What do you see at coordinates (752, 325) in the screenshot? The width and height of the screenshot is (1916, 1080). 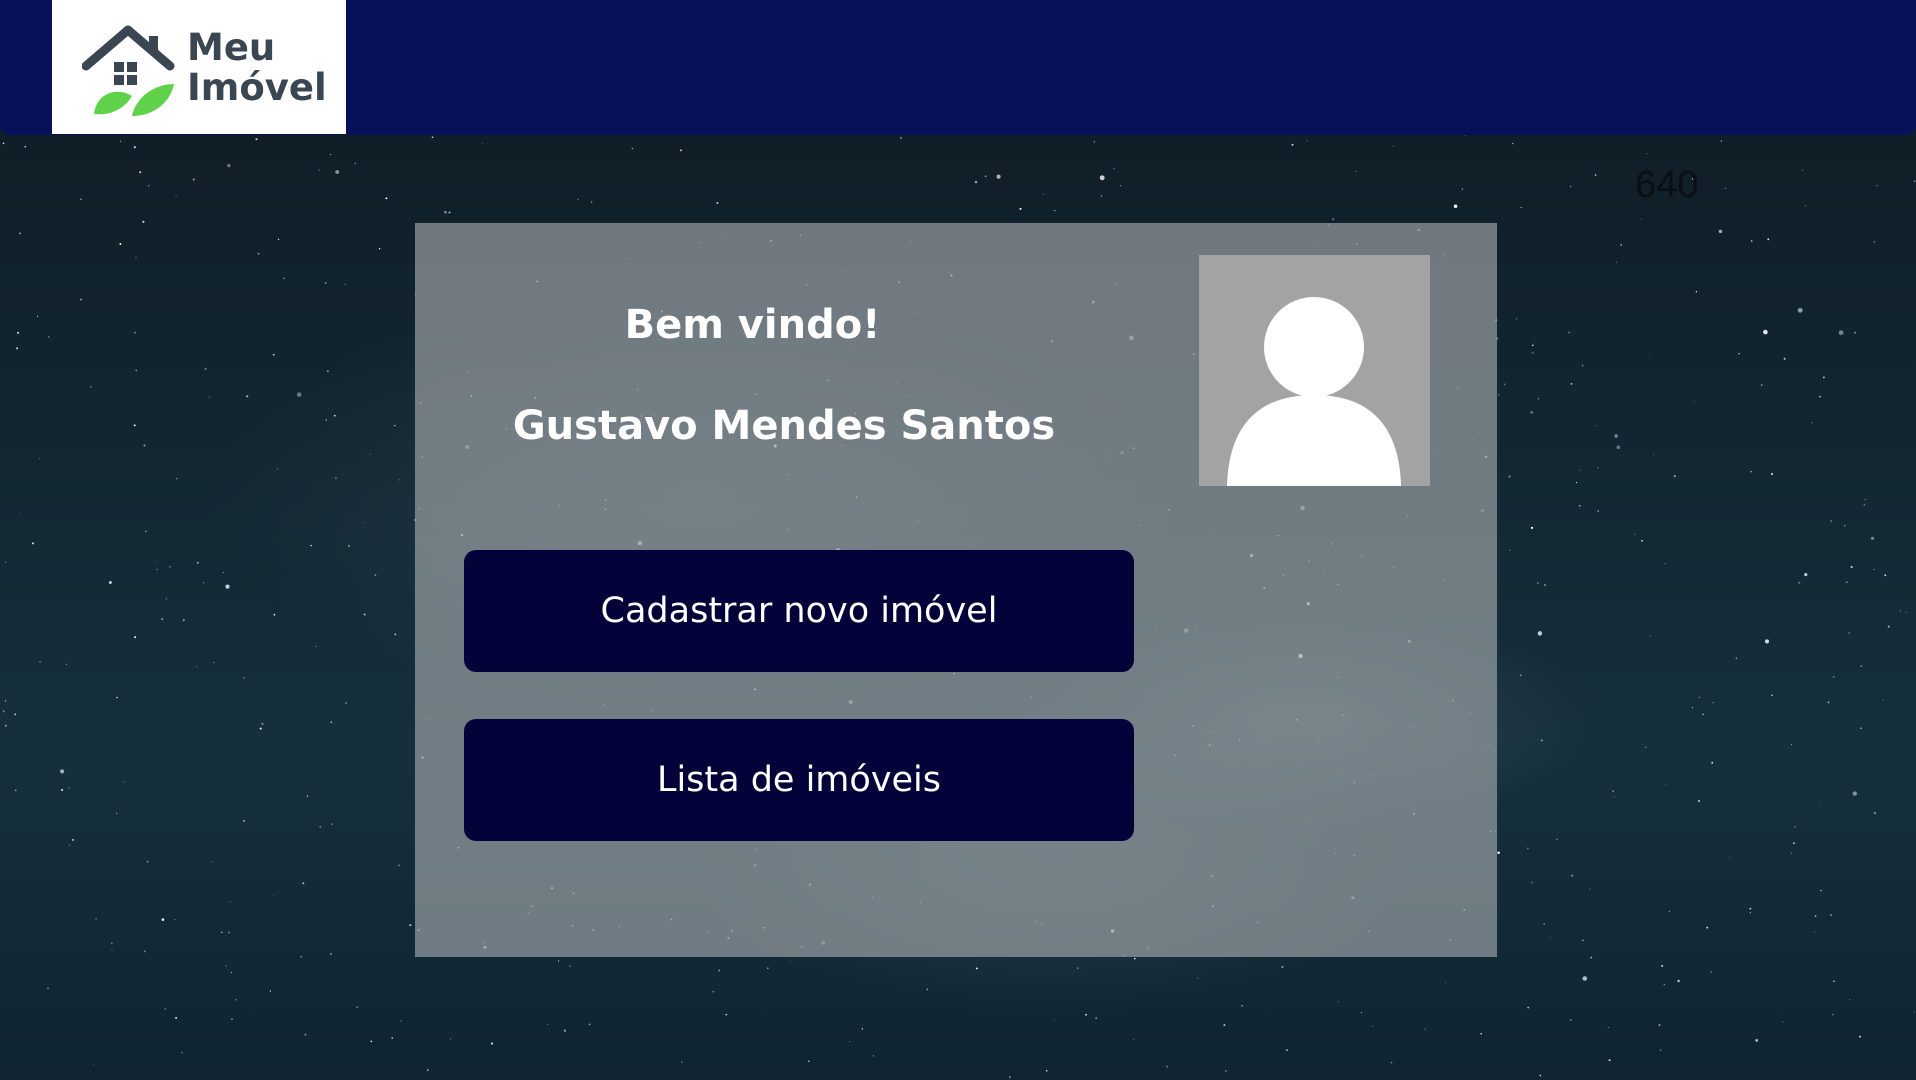 I see `welcome-heading: Bem vindo!` at bounding box center [752, 325].